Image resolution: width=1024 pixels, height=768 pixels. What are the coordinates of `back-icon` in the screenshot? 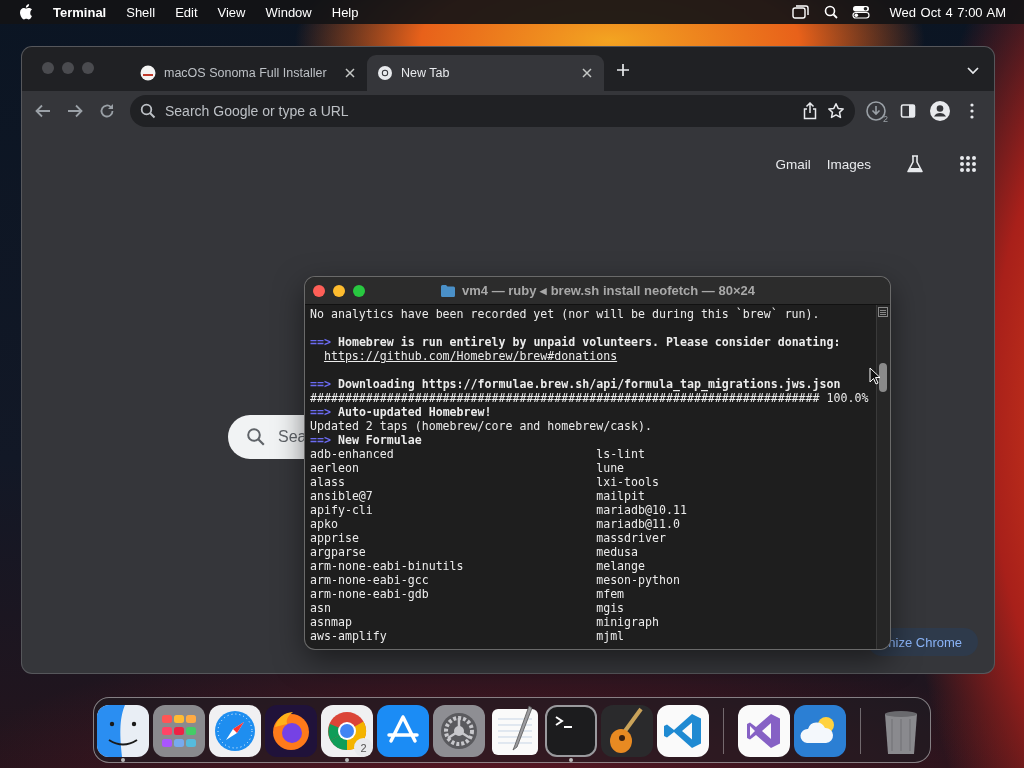 It's located at (43, 111).